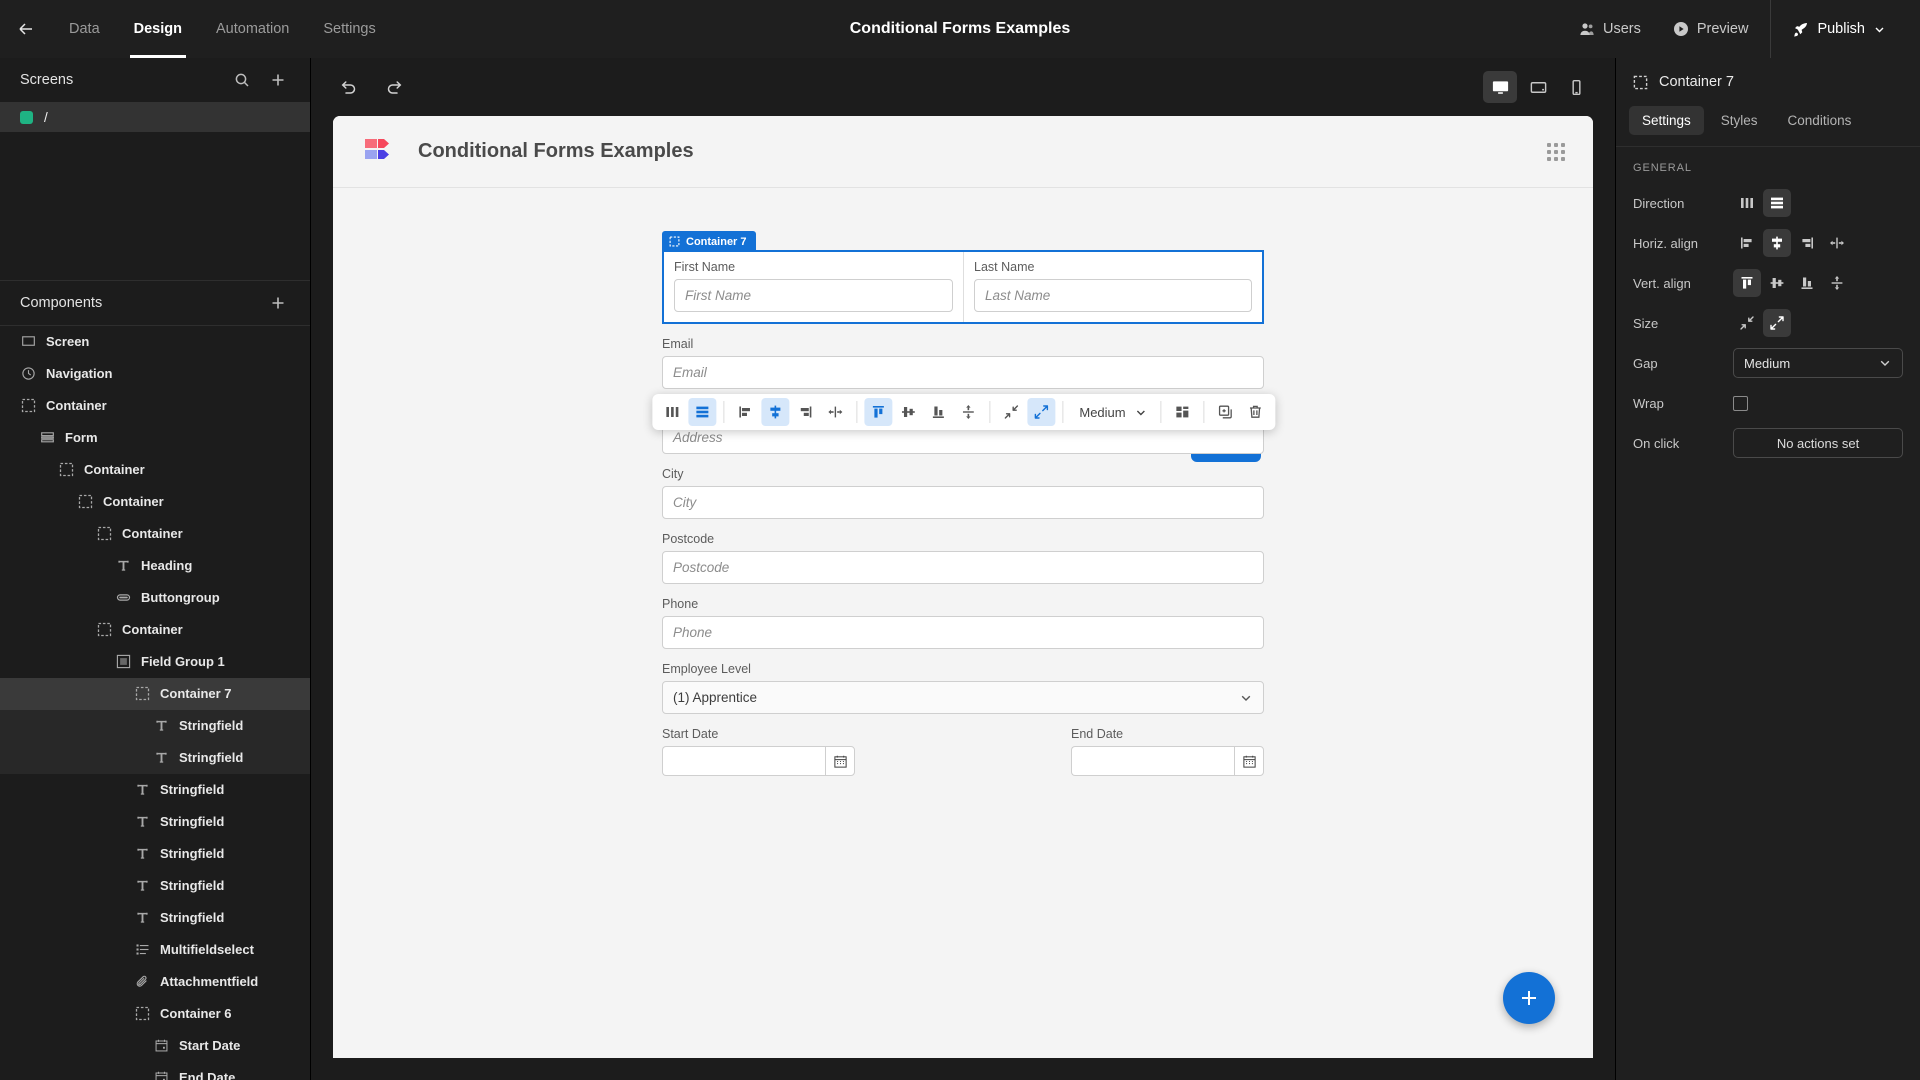 The height and width of the screenshot is (1080, 1920). I want to click on screen-item-root: /, so click(155, 117).